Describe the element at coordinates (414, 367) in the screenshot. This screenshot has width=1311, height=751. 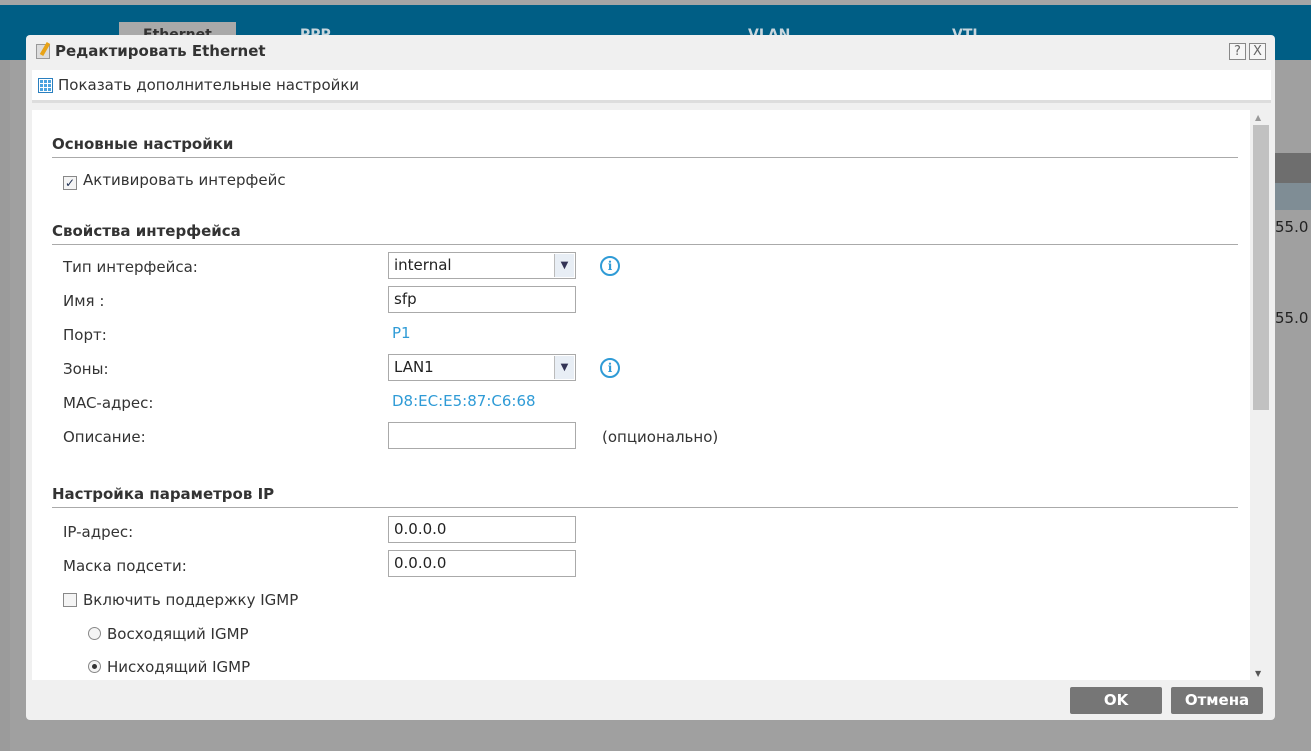
I see `zone-value: LAN1` at that location.